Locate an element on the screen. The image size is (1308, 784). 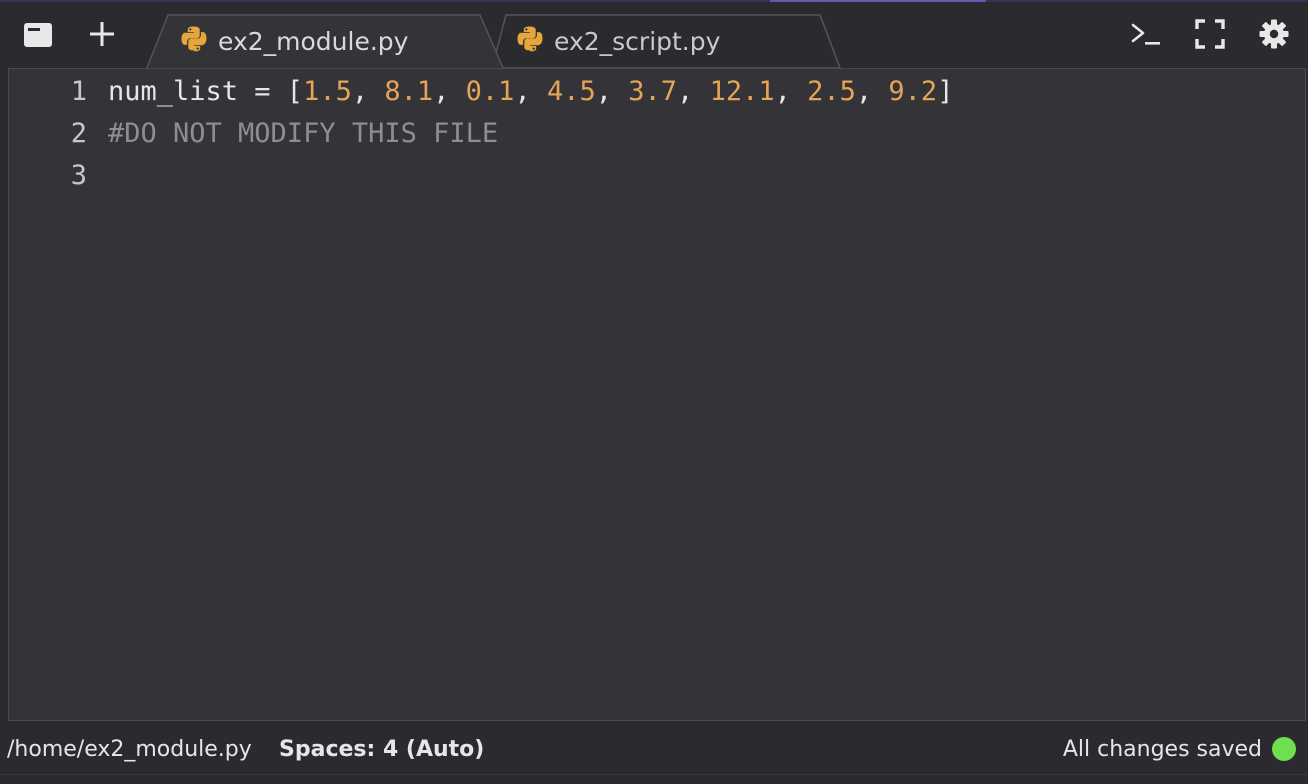
fullscreen-icon is located at coordinates (1210, 34).